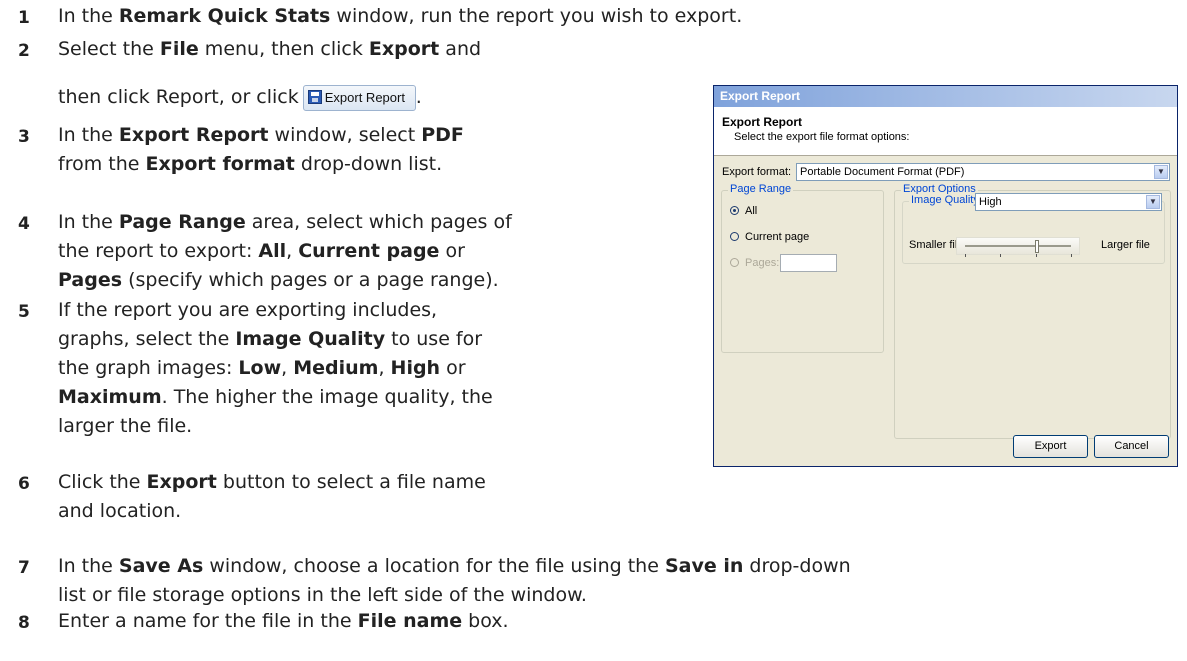 This screenshot has height=661, width=1187. I want to click on radio-selected-icon, so click(734, 210).